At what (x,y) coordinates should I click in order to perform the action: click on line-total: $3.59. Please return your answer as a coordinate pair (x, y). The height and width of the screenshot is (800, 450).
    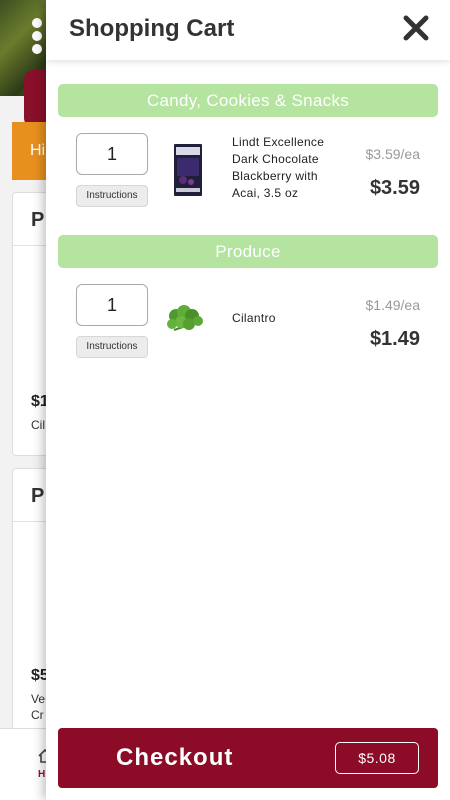
    Looking at the image, I should click on (394, 188).